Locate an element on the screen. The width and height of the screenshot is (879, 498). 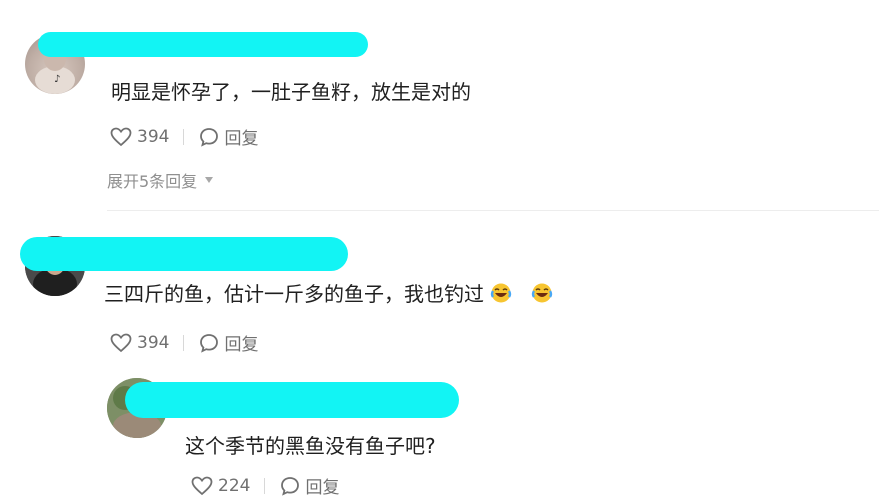
comment-text: 三四斤的鱼，估计一斤多的鱼子，我也钓过 is located at coordinates (294, 294).